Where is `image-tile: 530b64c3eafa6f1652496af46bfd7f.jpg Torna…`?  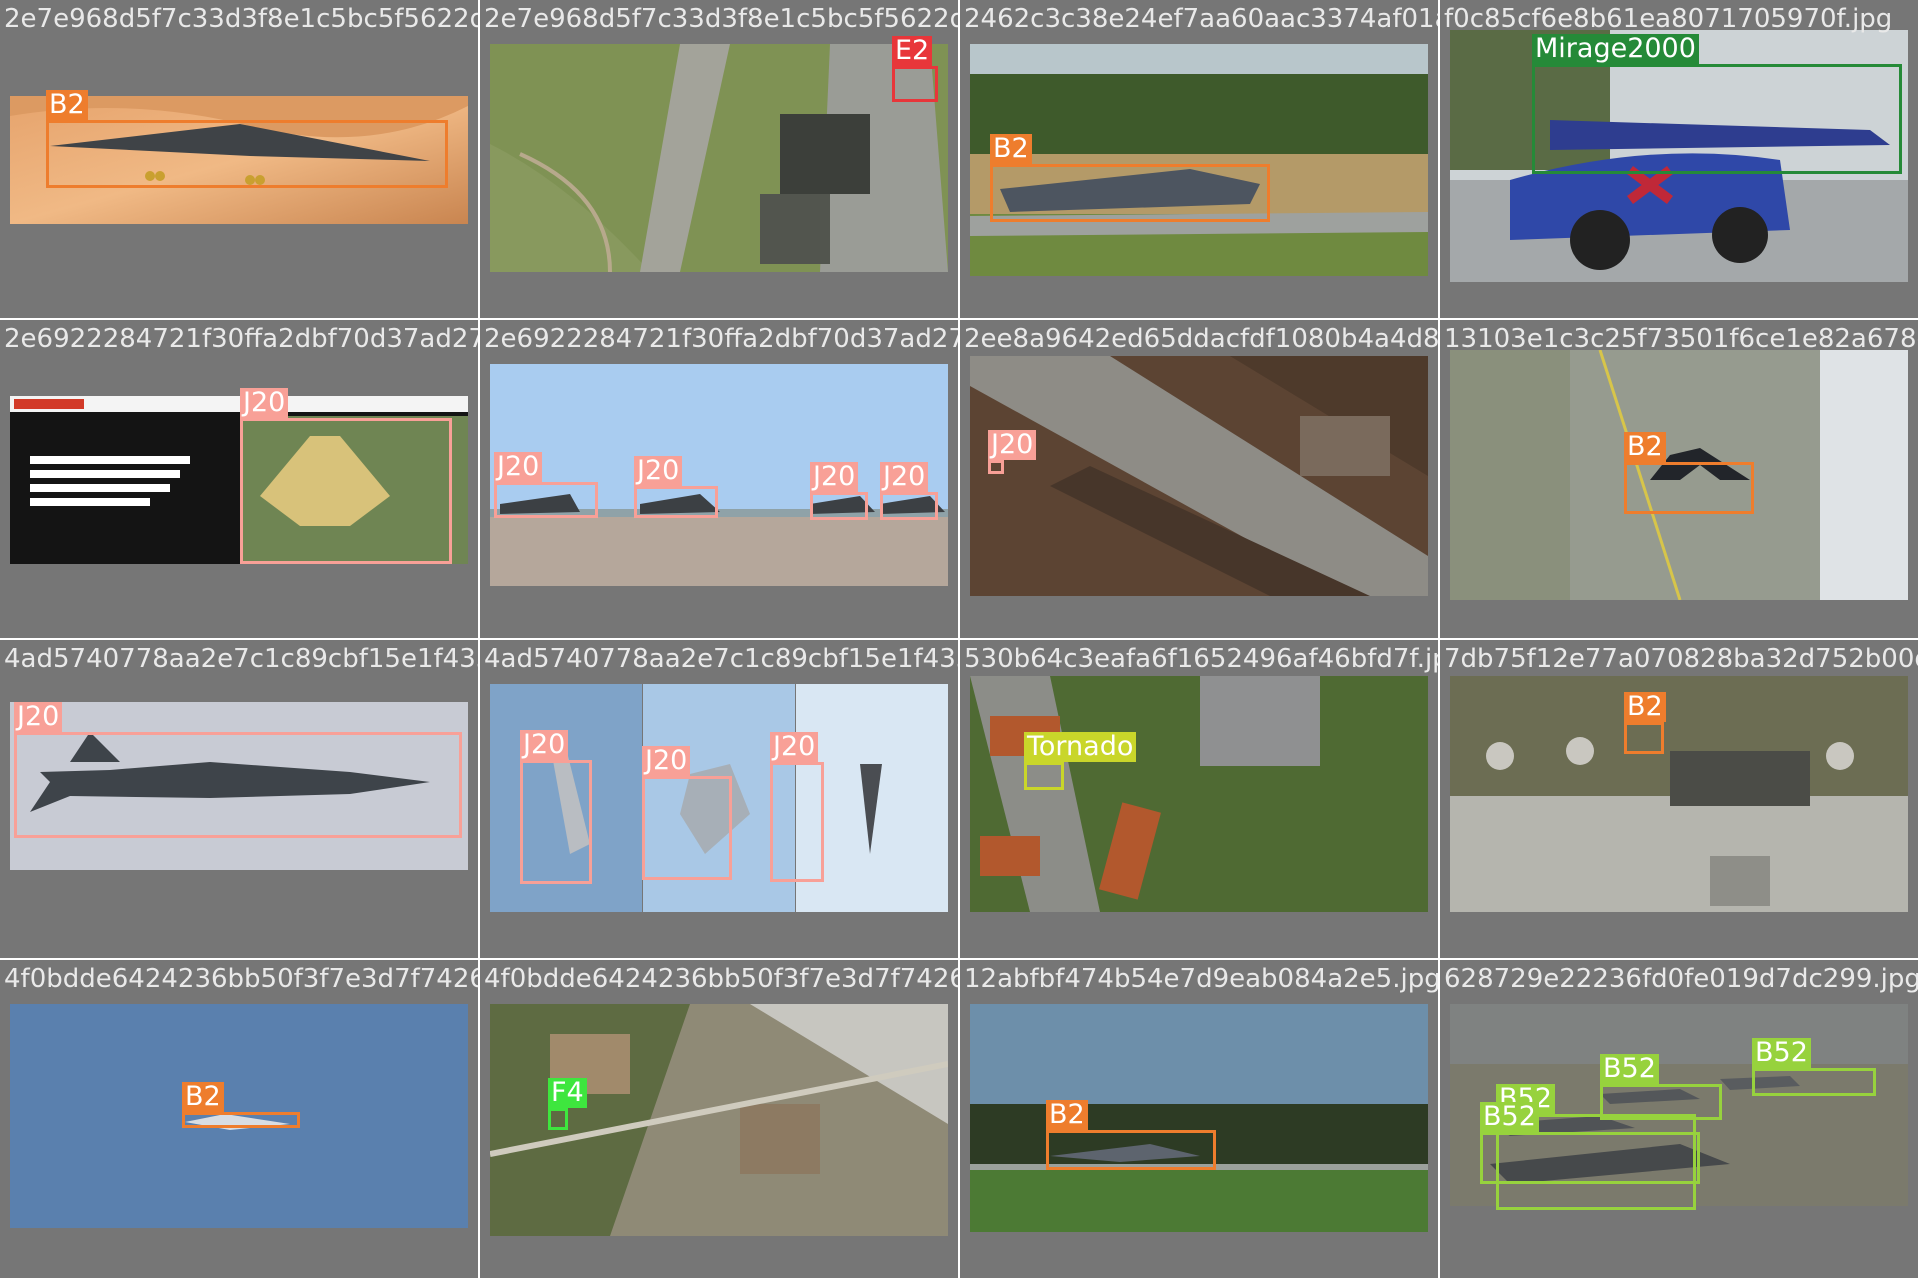 image-tile: 530b64c3eafa6f1652496af46bfd7f.jpg Torna… is located at coordinates (1199, 799).